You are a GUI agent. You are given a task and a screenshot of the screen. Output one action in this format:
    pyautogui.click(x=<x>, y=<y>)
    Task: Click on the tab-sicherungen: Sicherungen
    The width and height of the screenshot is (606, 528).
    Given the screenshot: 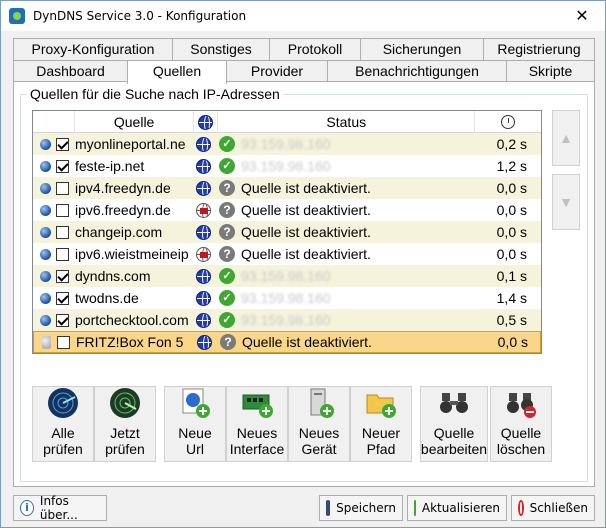 What is the action you would take?
    pyautogui.click(x=422, y=49)
    